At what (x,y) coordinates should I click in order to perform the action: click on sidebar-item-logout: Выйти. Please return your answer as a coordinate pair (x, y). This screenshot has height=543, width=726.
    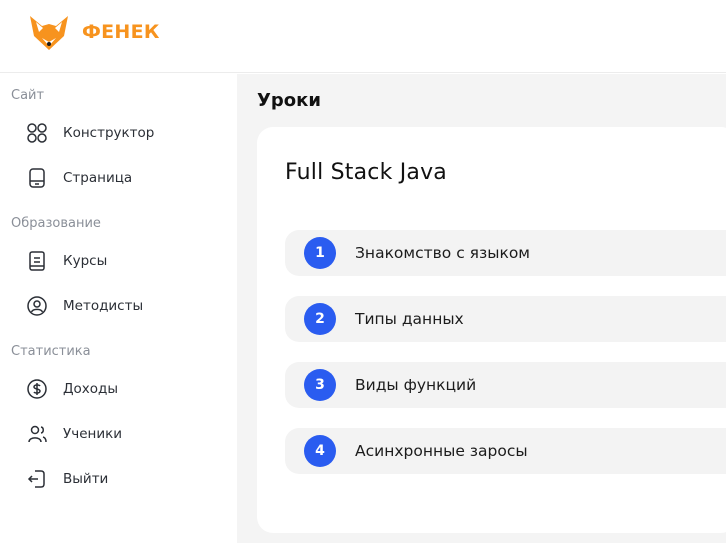
    Looking at the image, I should click on (66, 479).